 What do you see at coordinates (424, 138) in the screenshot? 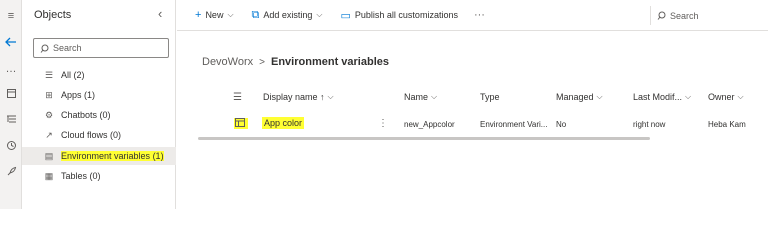
I see `horizontal-scrollbar` at bounding box center [424, 138].